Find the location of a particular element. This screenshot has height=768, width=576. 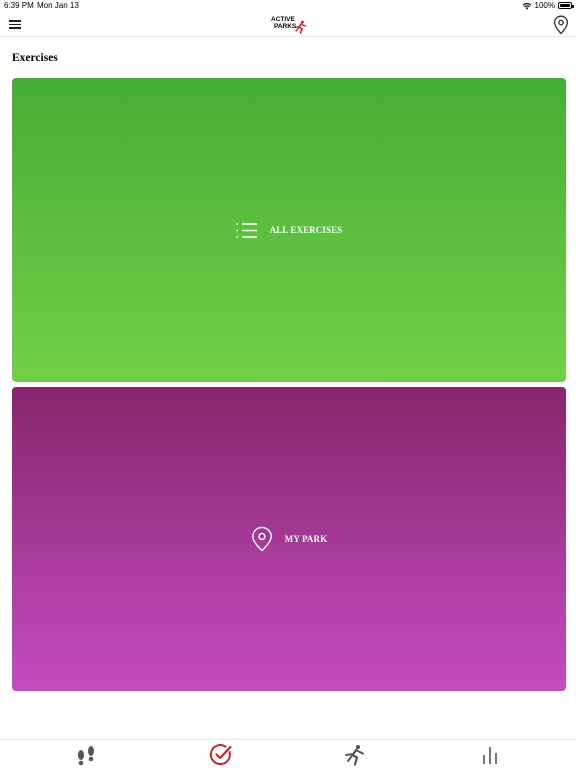

location-button is located at coordinates (561, 25).